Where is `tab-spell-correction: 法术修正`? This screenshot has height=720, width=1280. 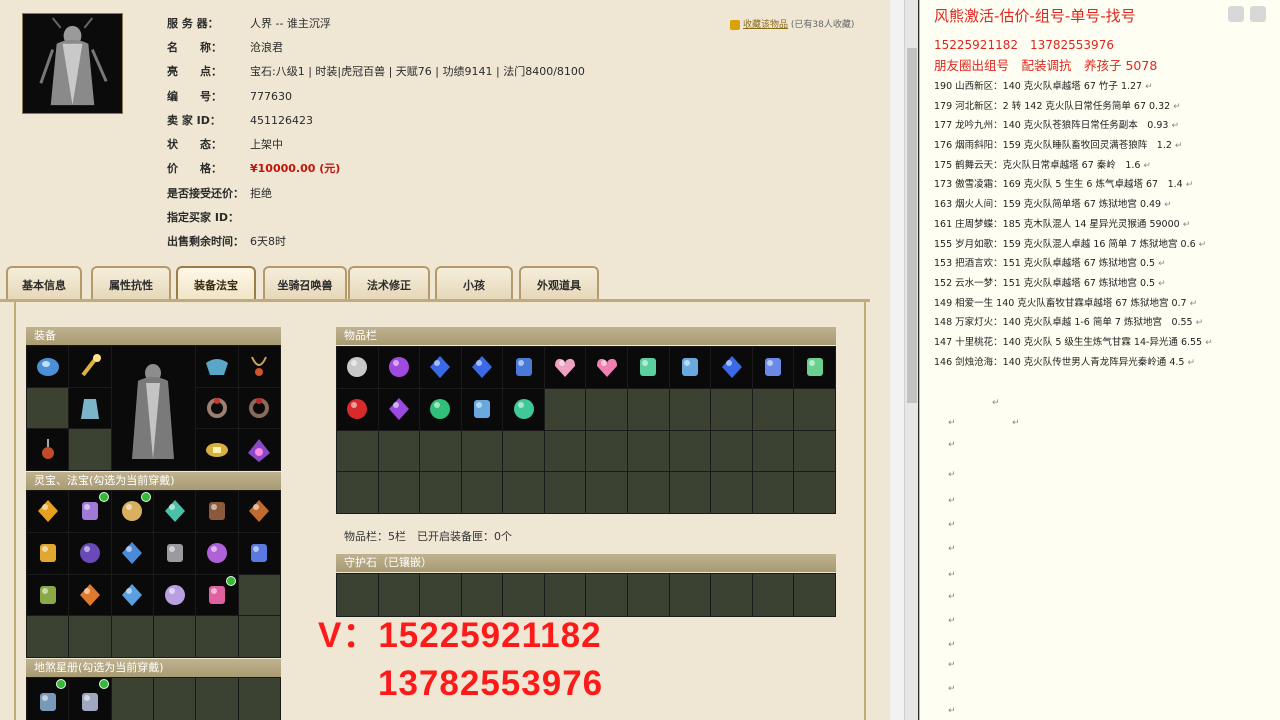
tab-spell-correction: 法术修正 is located at coordinates (389, 284).